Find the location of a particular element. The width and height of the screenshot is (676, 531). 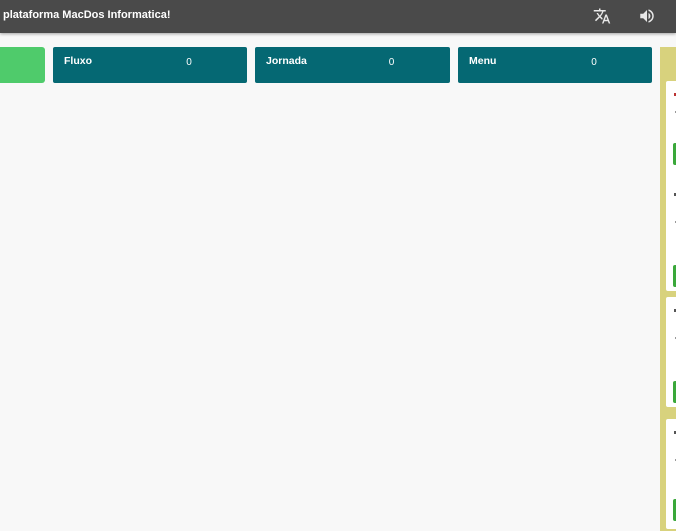

top-app-bar: plataforma MacDos Informatica! is located at coordinates (338, 16).